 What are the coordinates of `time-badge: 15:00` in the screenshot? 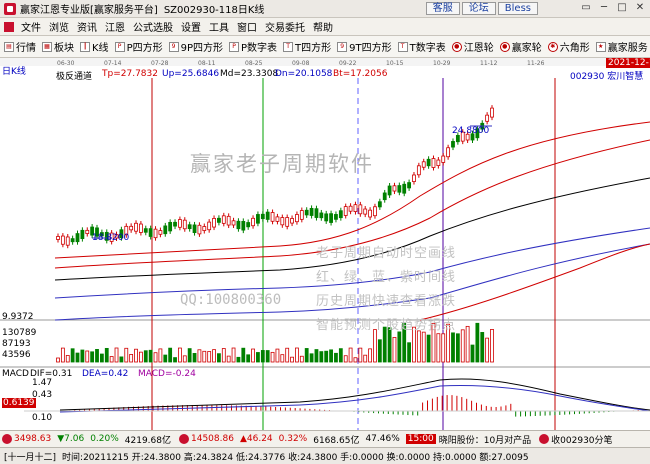 It's located at (420, 439).